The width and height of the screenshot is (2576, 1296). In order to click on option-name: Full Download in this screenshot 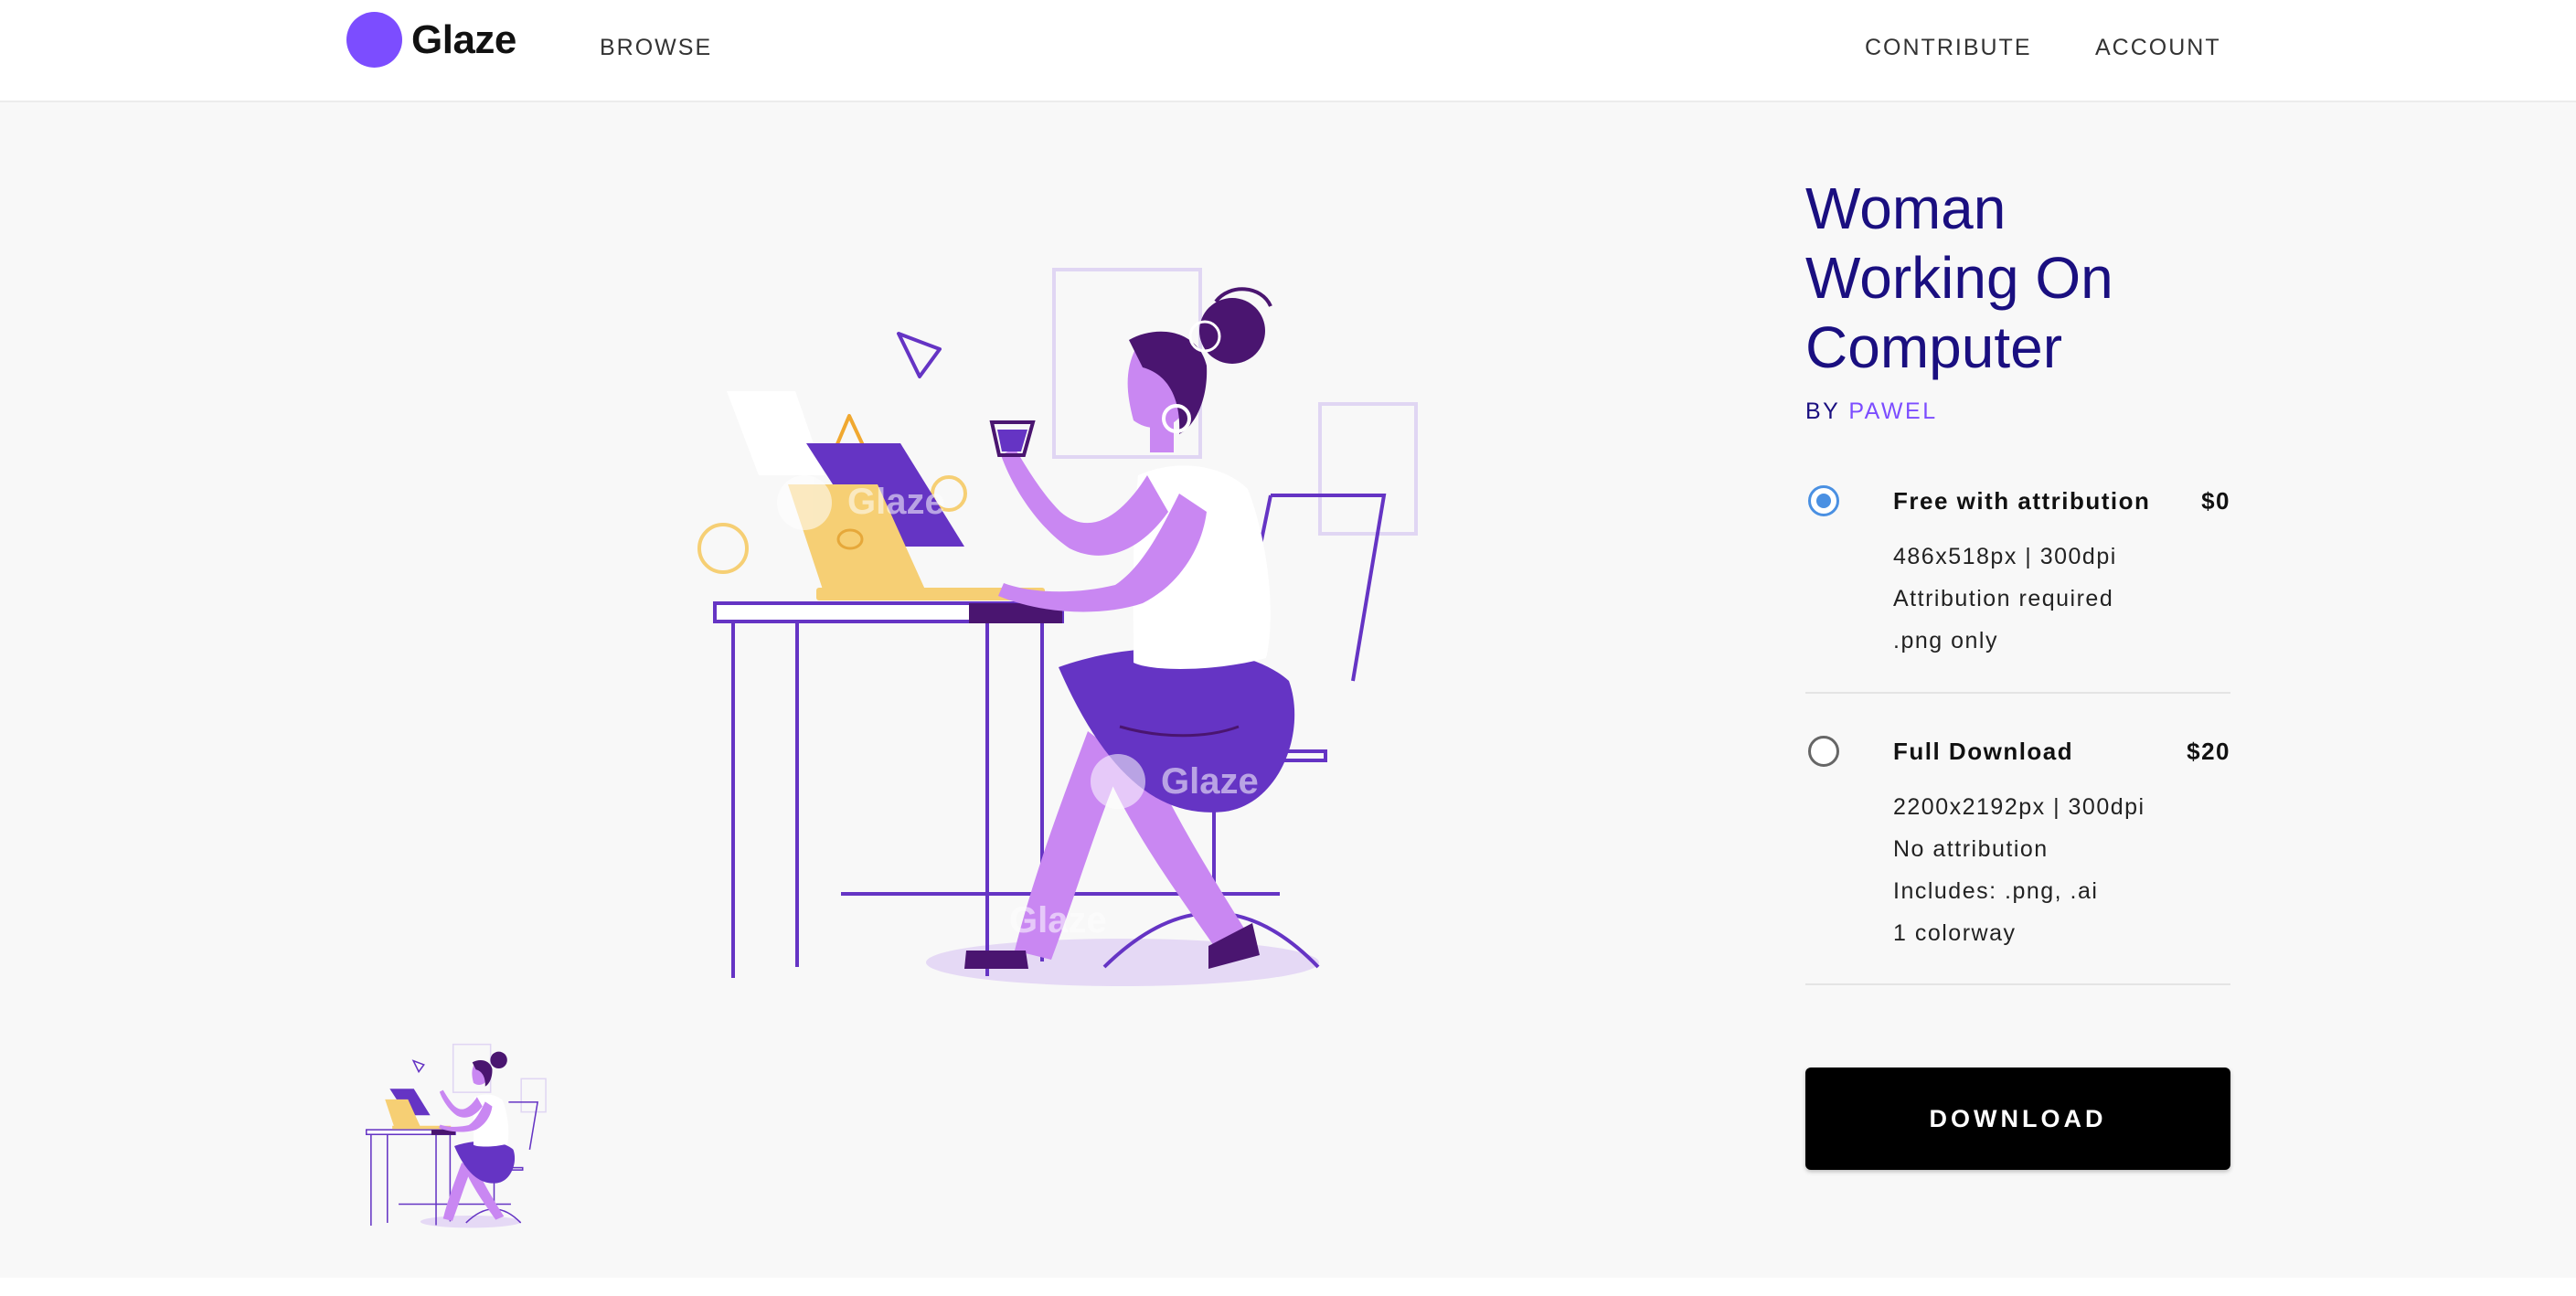, I will do `click(1984, 752)`.